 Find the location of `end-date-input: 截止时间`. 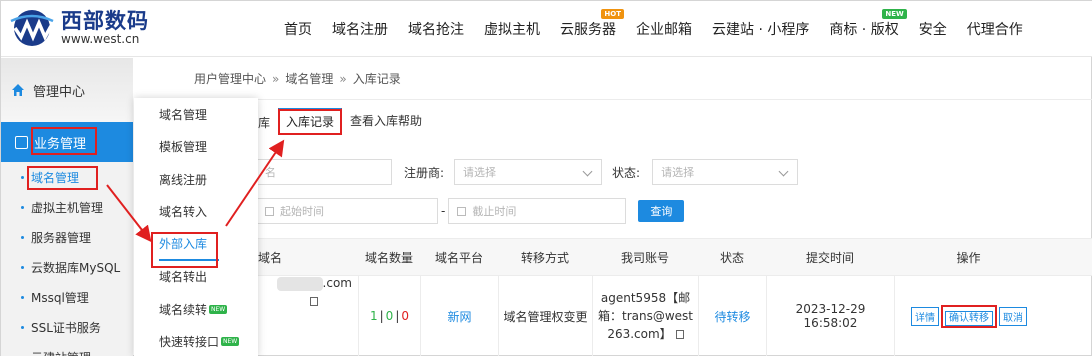

end-date-input: 截止时间 is located at coordinates (537, 211).